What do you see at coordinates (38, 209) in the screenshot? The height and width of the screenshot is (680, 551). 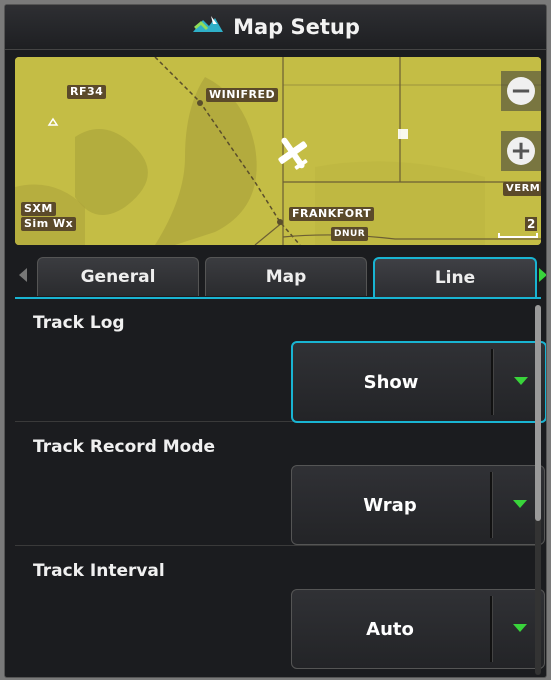 I see `weather-source-label: SXM` at bounding box center [38, 209].